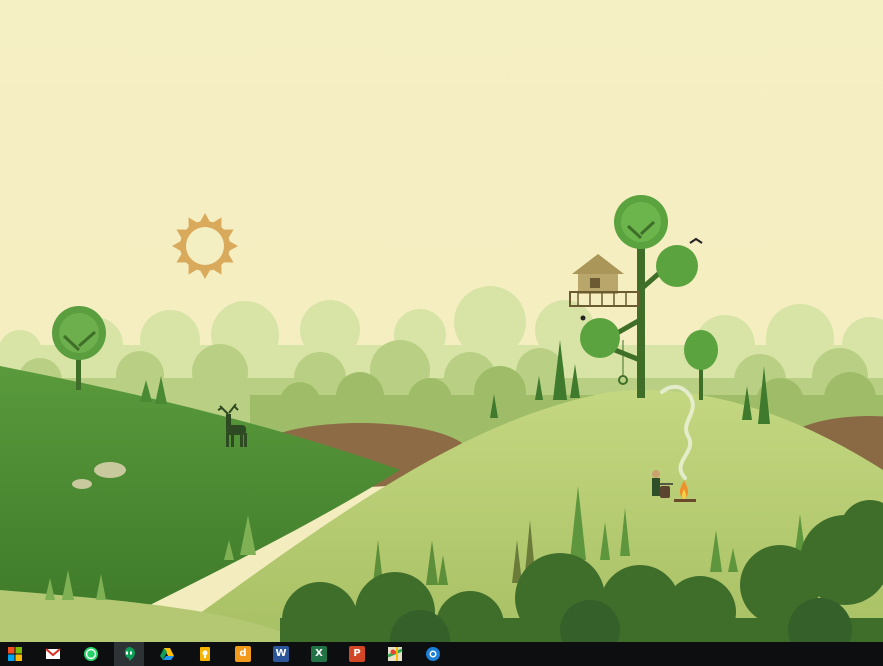 This screenshot has width=883, height=666. I want to click on windows-start-icon, so click(15, 654).